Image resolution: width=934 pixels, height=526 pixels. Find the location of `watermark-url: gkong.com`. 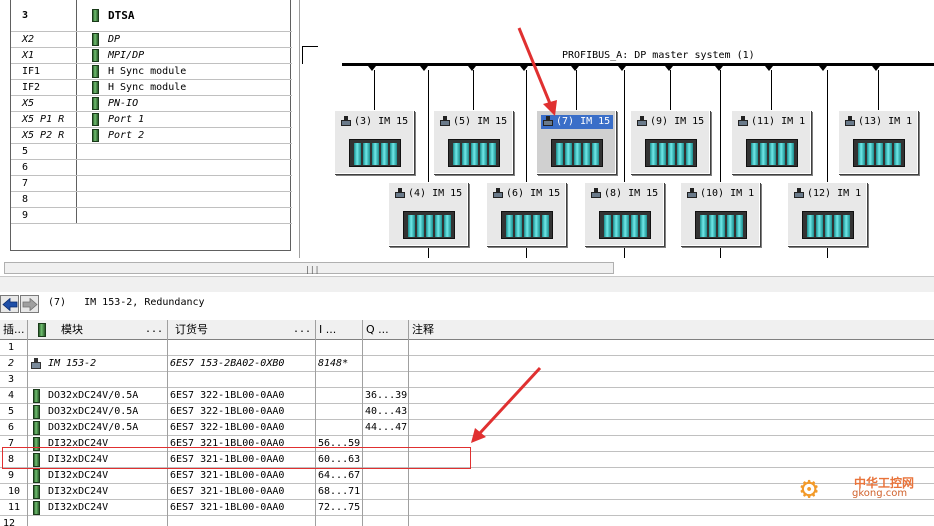

watermark-url: gkong.com is located at coordinates (880, 493).